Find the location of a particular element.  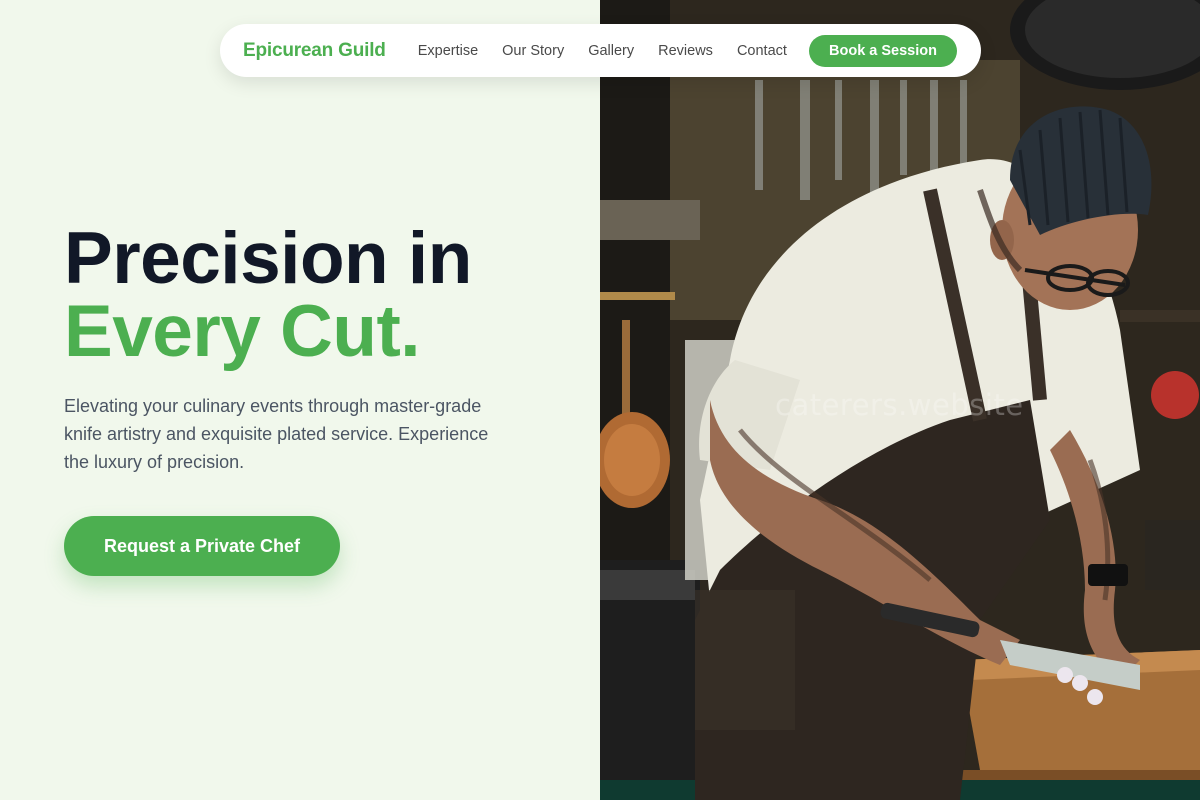

brand-logo: Epicurean Guild is located at coordinates (314, 51).